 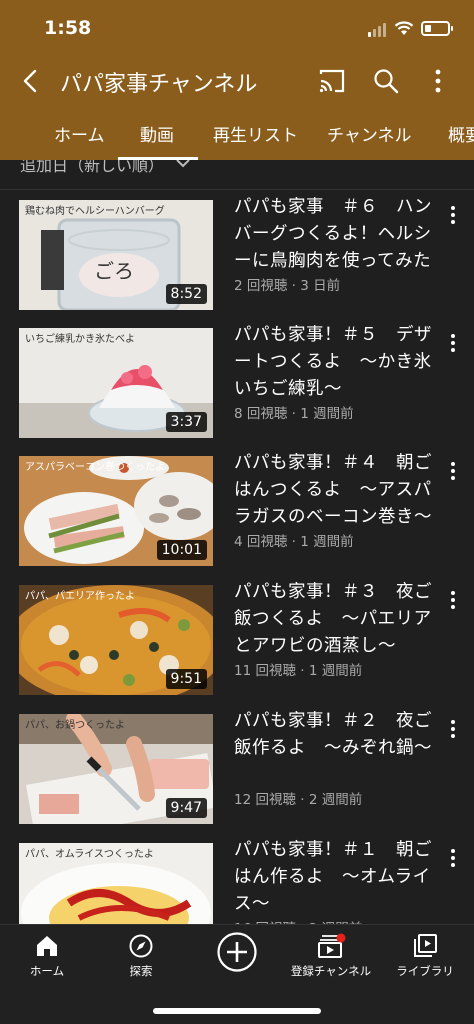 I want to click on video-duration: 3:37, so click(x=186, y=422).